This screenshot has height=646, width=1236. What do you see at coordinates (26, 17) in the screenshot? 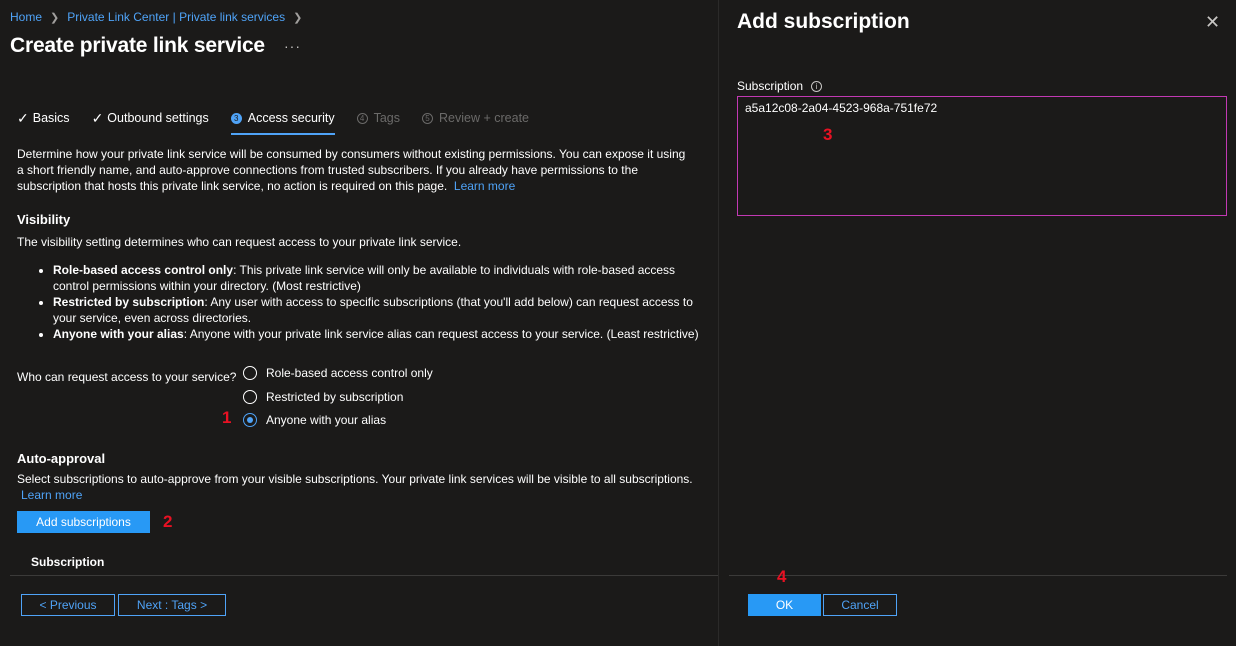
I see `breadcrumb-home-link: Home` at bounding box center [26, 17].